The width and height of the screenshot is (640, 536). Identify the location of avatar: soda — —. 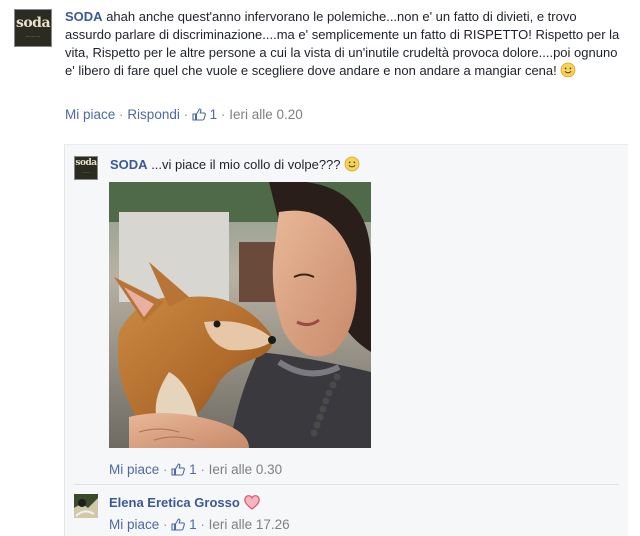
(86, 168).